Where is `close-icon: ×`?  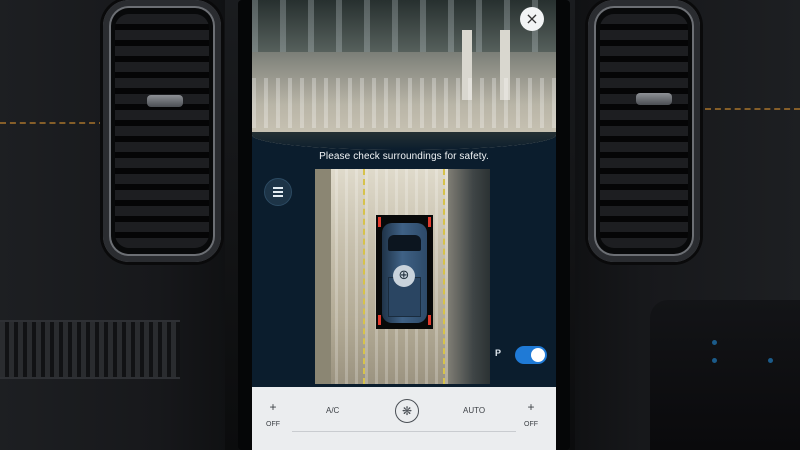
close-icon: × is located at coordinates (532, 19).